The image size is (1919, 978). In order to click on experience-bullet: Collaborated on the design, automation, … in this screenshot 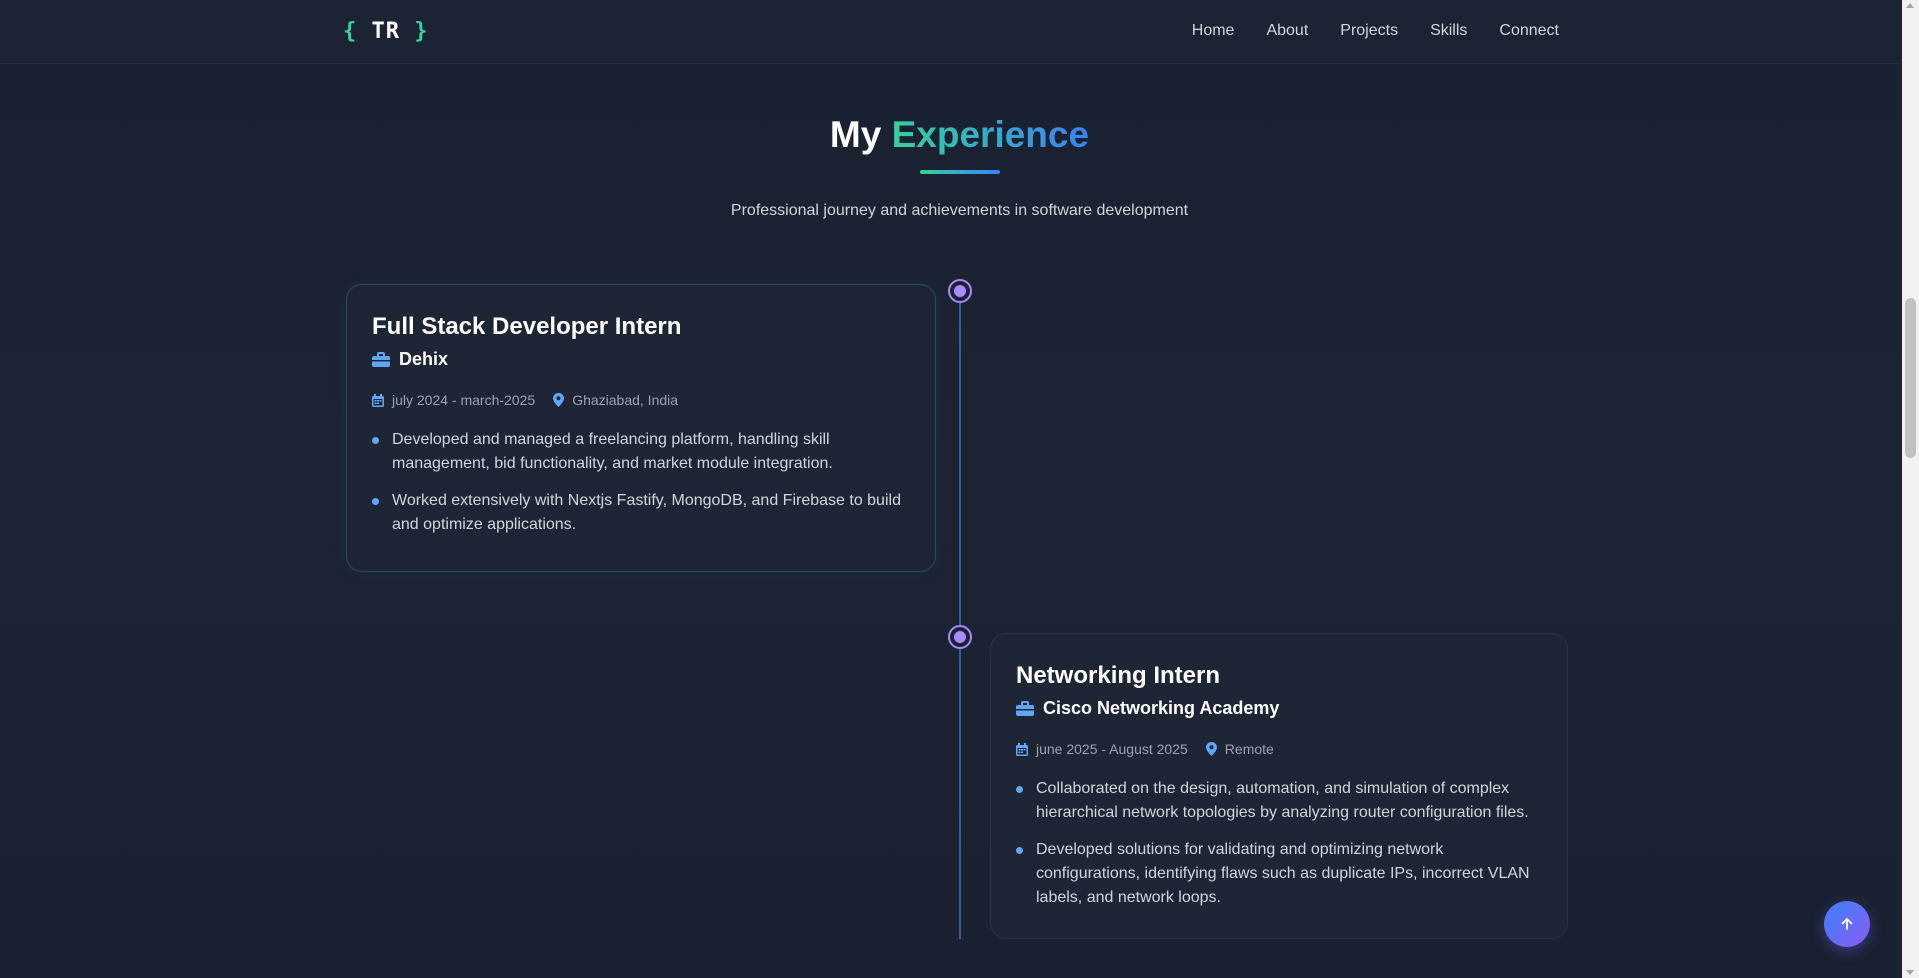, I will do `click(1279, 801)`.